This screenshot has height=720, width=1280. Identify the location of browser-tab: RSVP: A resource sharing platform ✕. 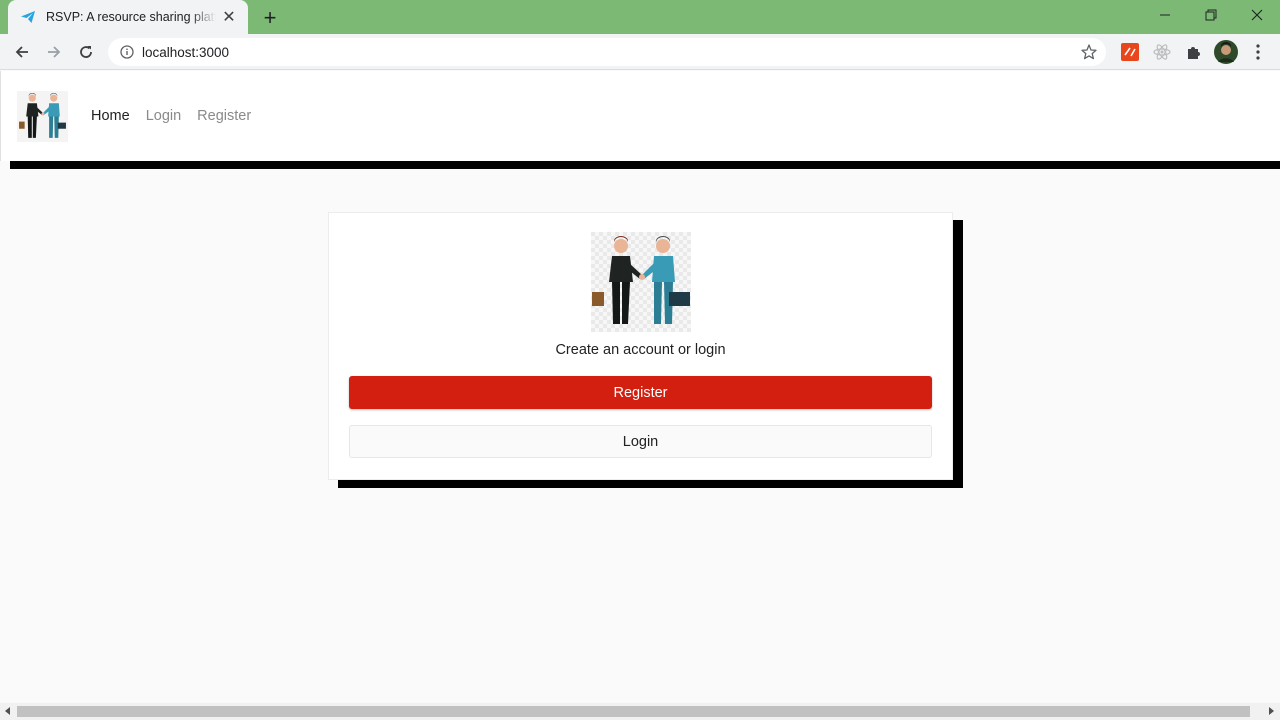
(128, 17).